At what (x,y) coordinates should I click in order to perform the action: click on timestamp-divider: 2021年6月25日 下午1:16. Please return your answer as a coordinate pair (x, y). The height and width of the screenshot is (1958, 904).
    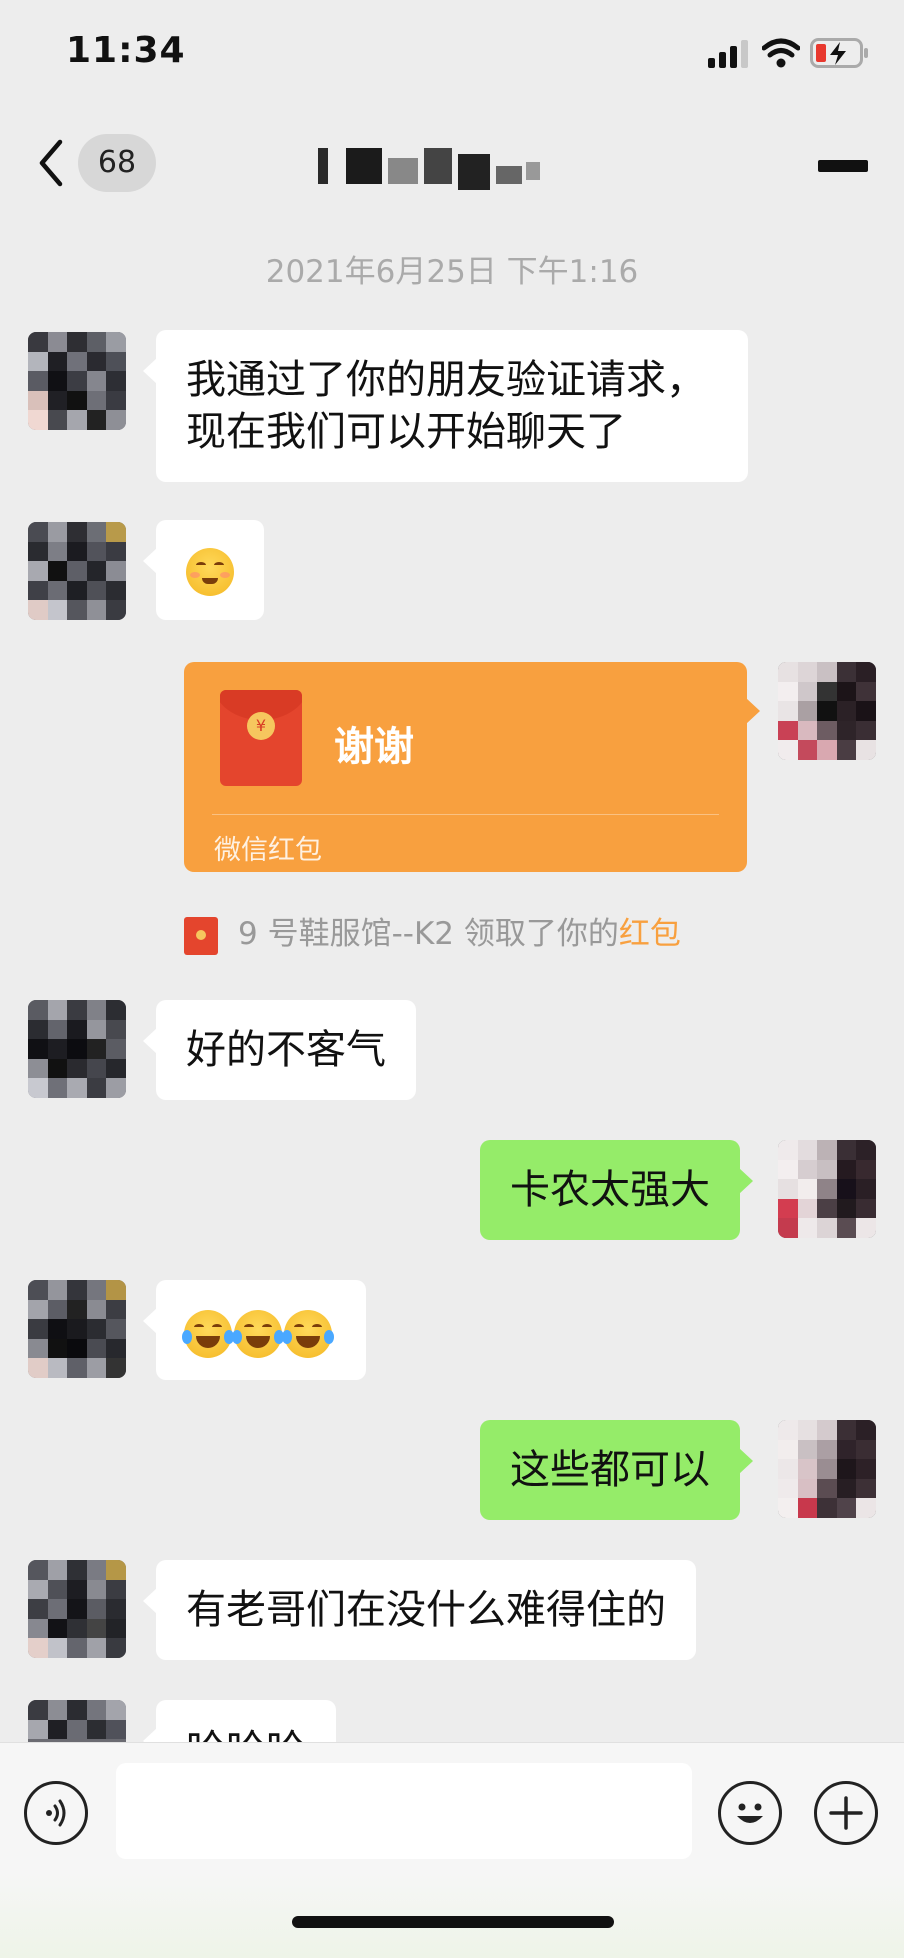
    Looking at the image, I should click on (452, 272).